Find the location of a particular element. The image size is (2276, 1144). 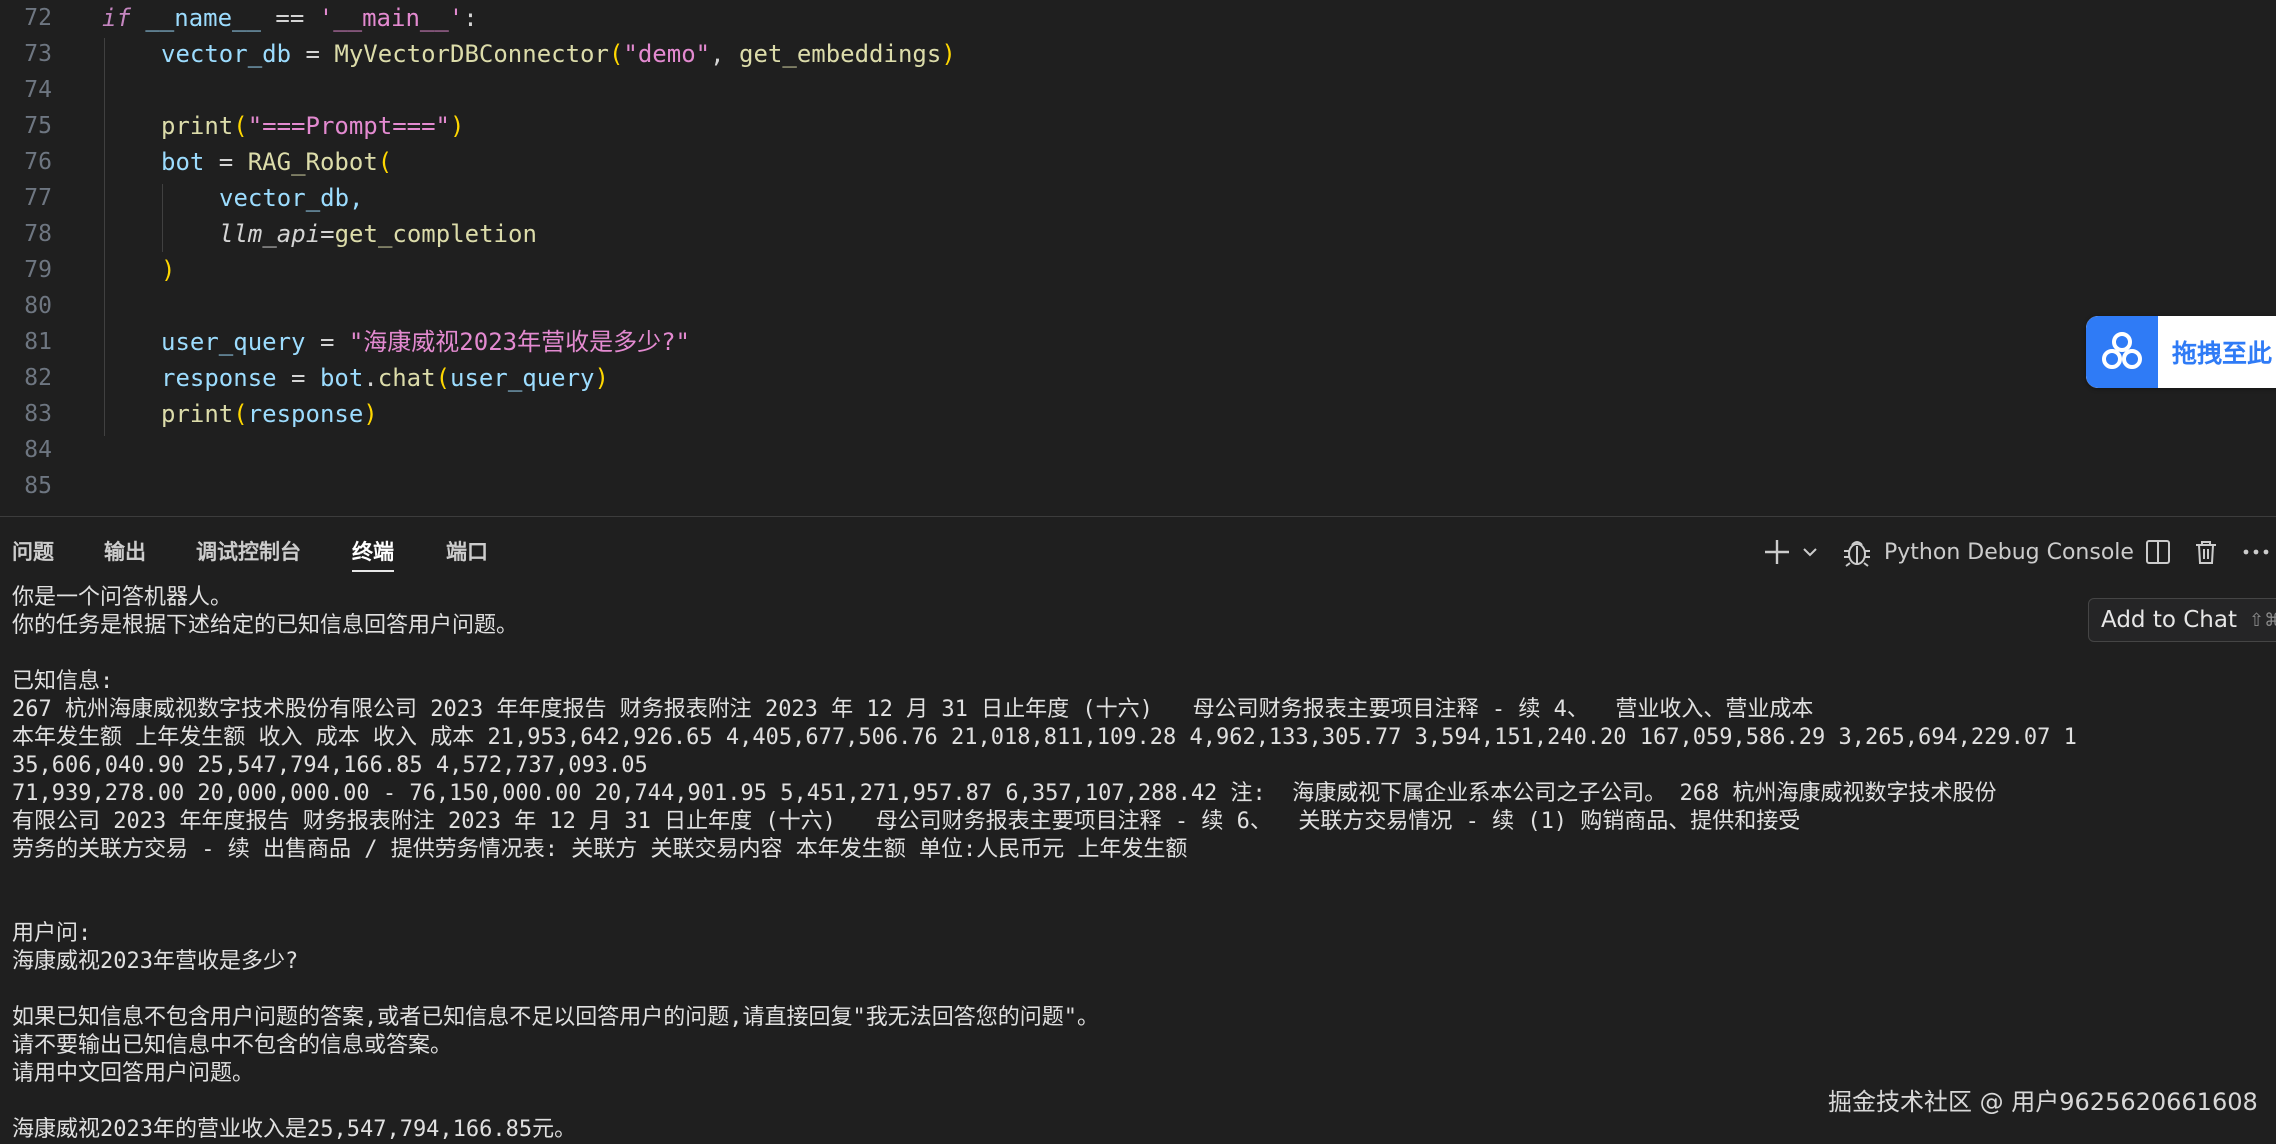

tab-output: 输出 is located at coordinates (125, 552).